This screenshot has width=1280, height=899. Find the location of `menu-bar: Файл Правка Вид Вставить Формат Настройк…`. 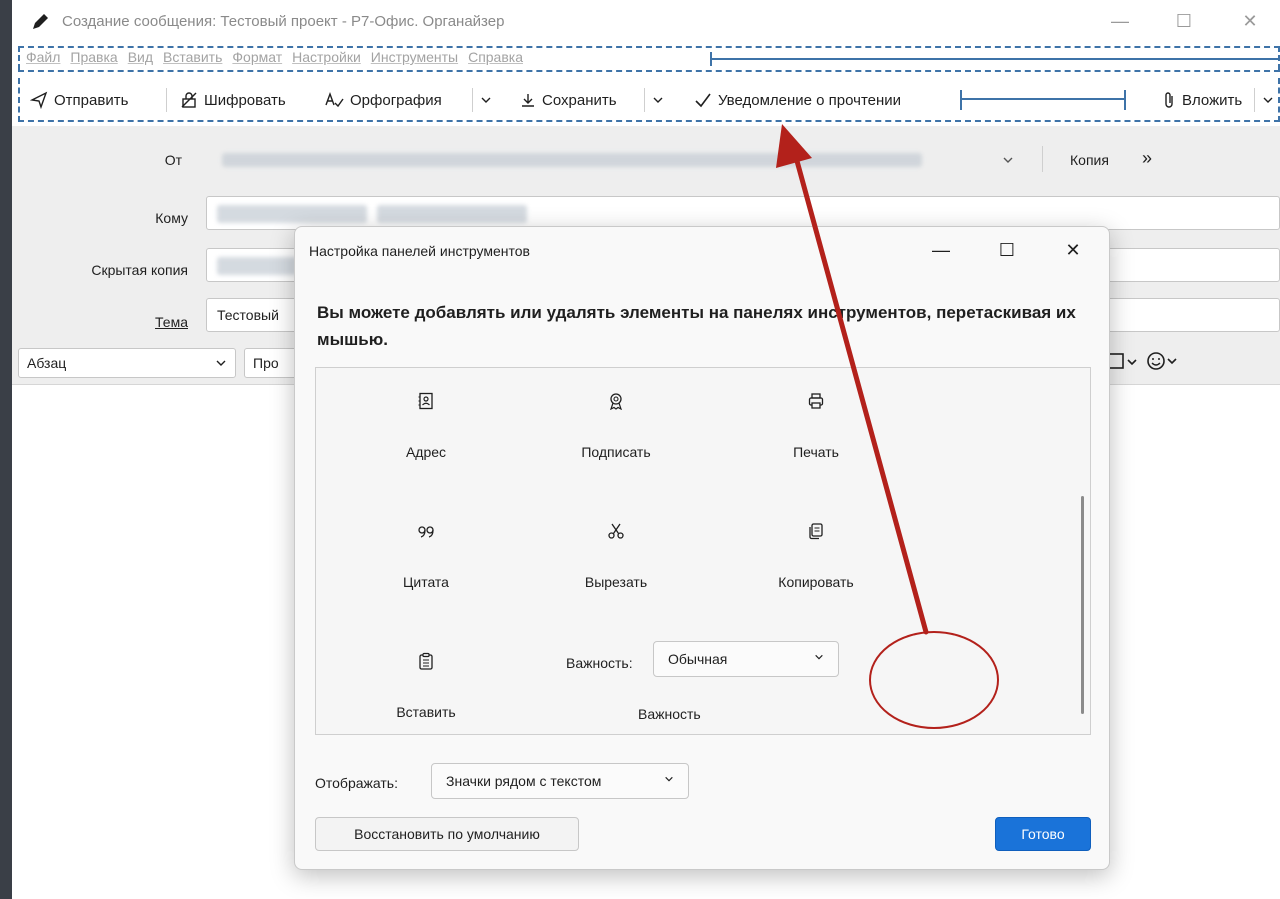

menu-bar: Файл Правка Вид Вставить Формат Настройк… is located at coordinates (649, 58).